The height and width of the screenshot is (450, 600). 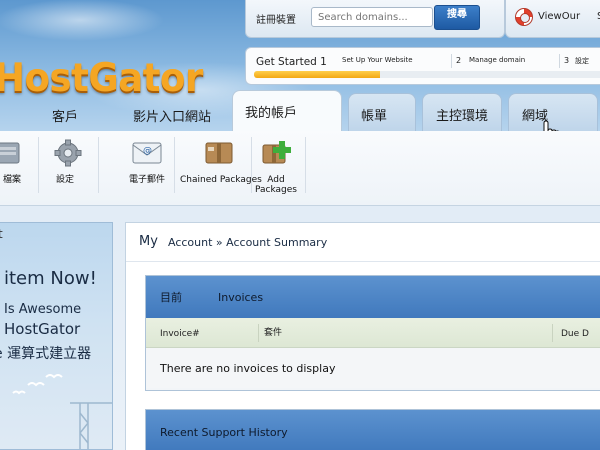 I want to click on invoices-panel-header: 目前 Invoices, so click(x=373, y=297).